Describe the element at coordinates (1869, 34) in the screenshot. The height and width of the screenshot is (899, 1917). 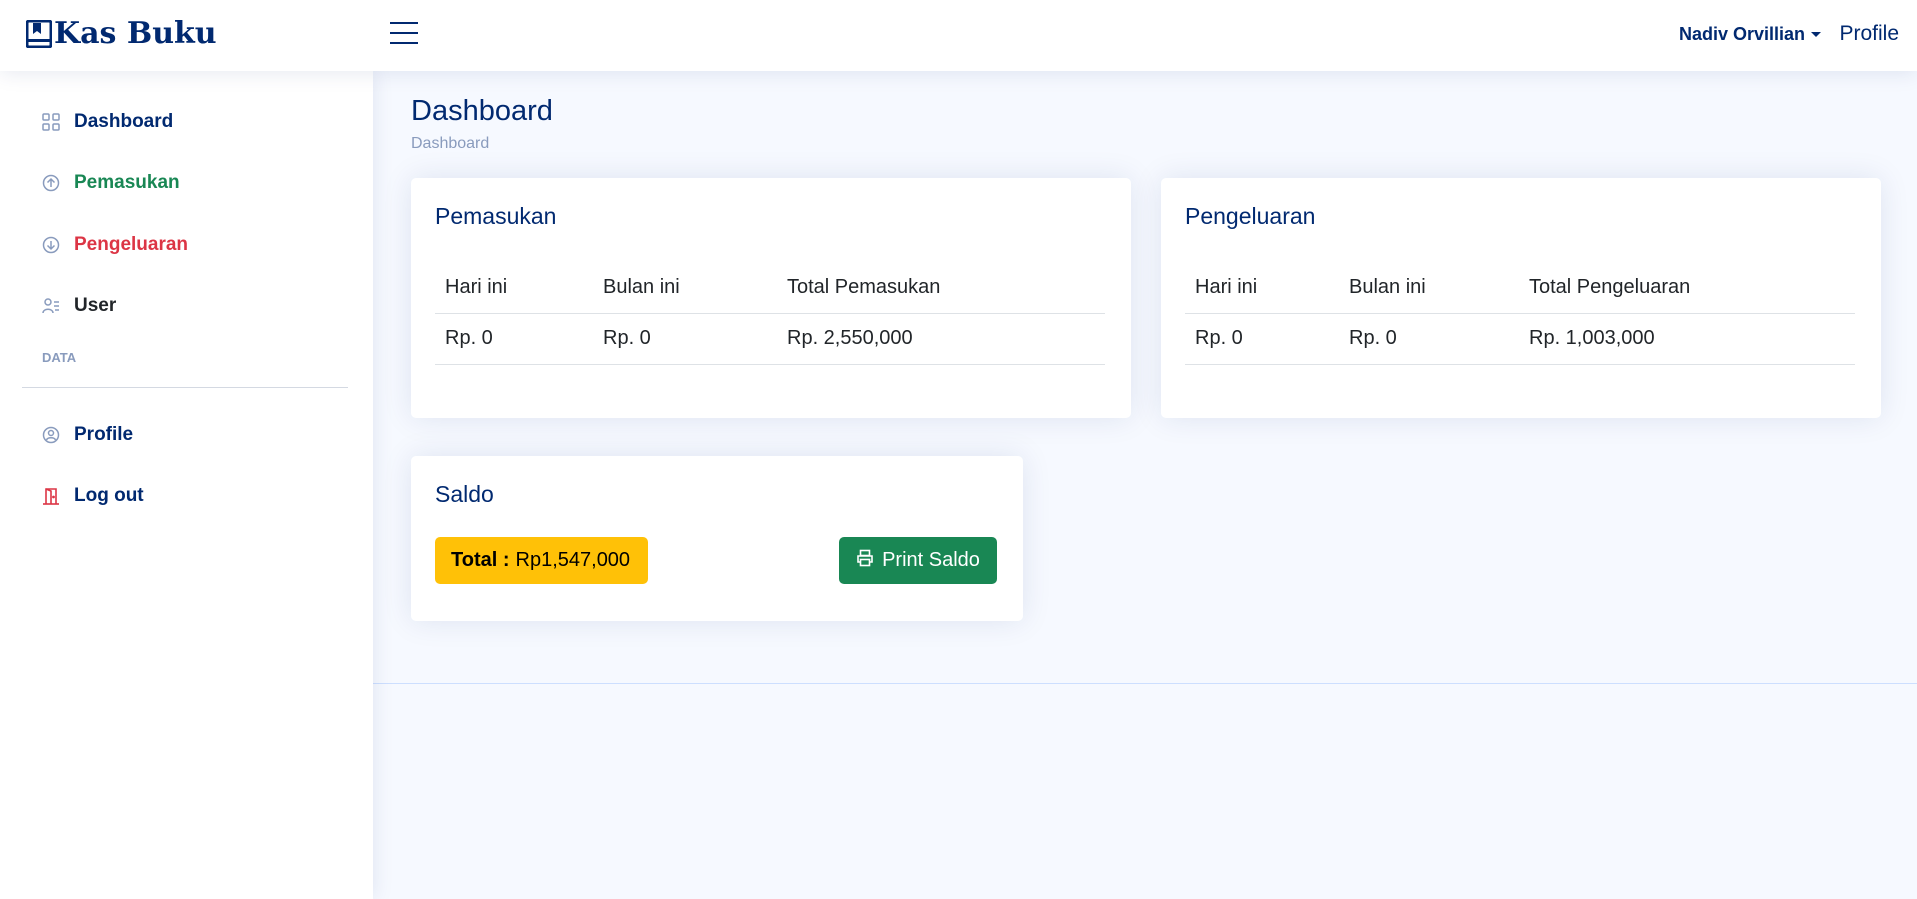
I see `header-profile-link: Profile` at that location.